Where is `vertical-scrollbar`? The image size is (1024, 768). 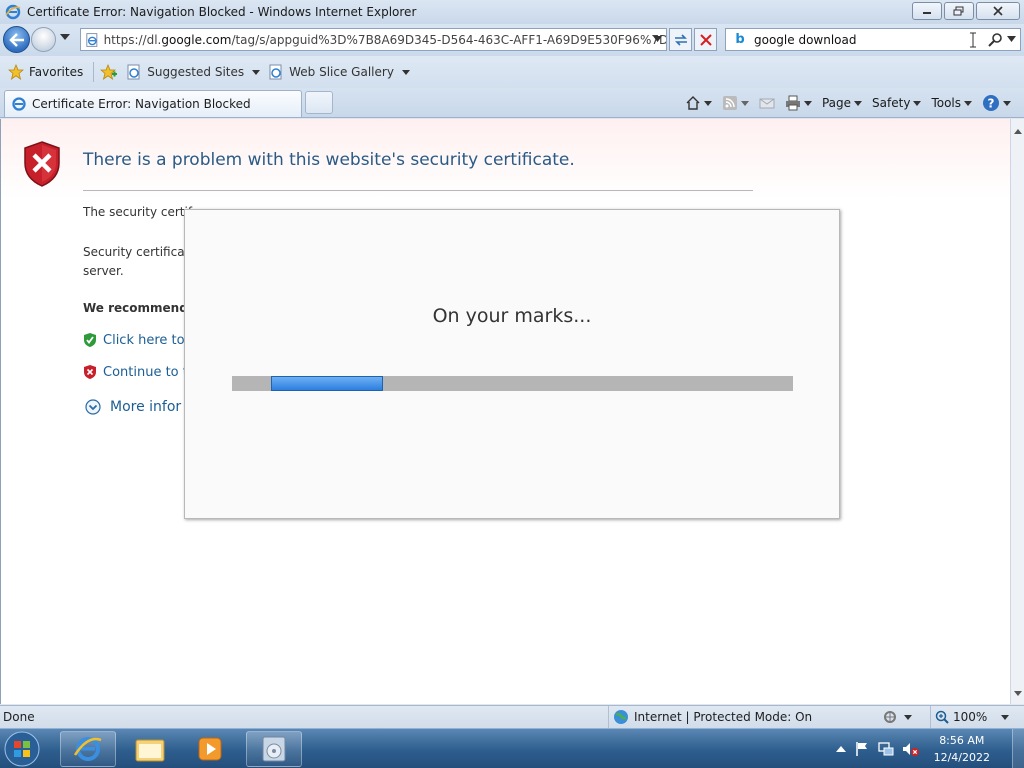 vertical-scrollbar is located at coordinates (1017, 411).